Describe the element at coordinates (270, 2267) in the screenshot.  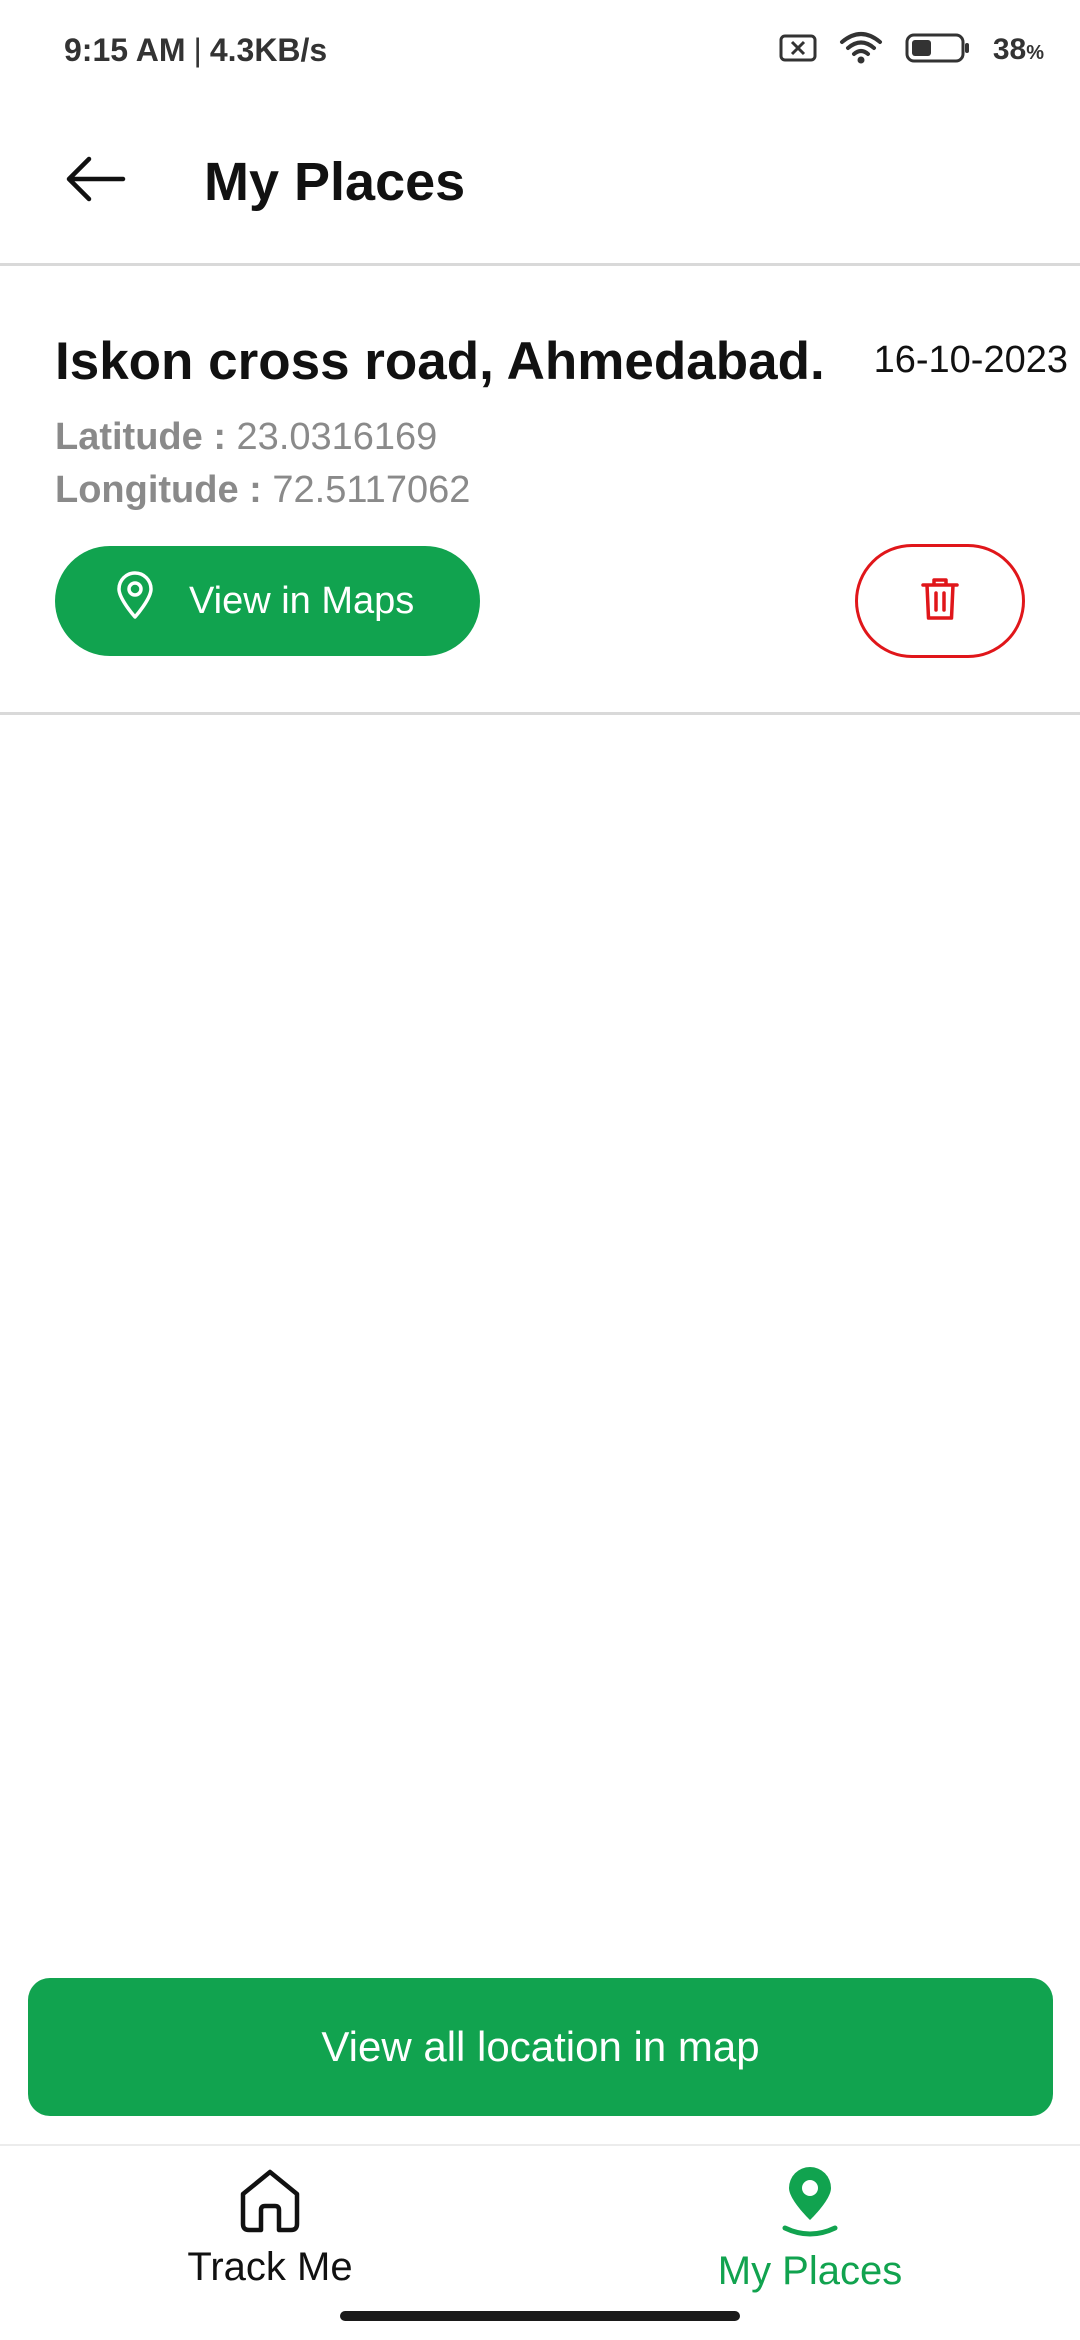
I see `nav-label-track-me: Track Me` at that location.